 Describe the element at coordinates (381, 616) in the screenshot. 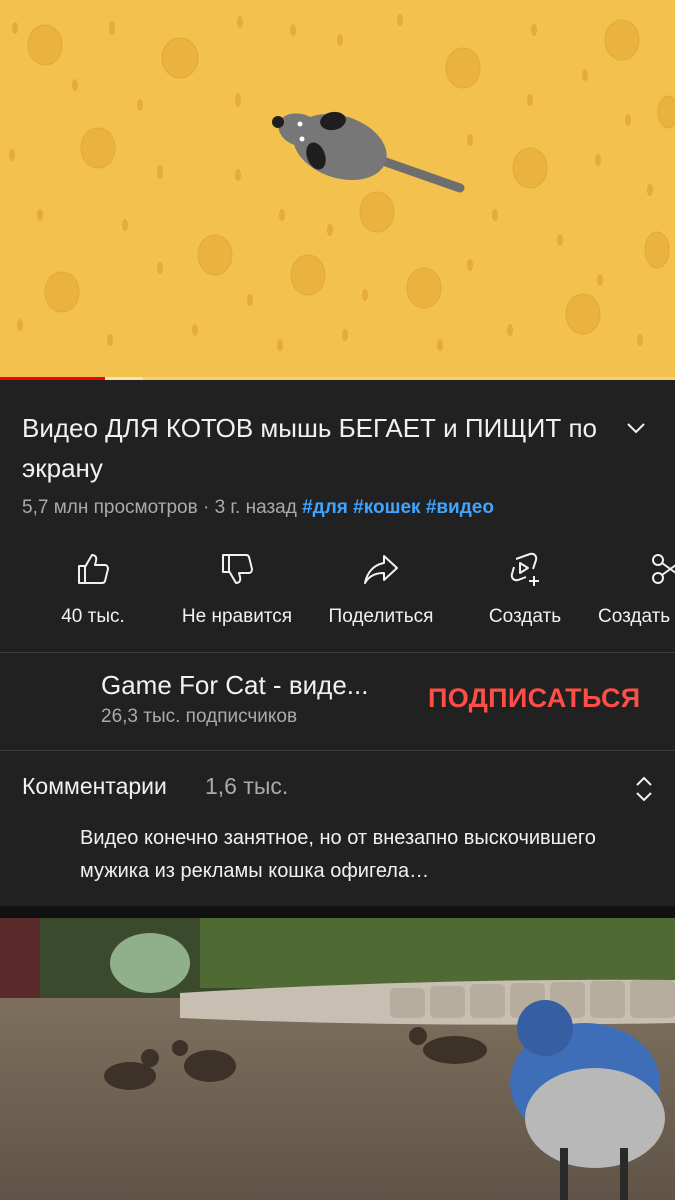

I see `share-label: Поделиться` at that location.